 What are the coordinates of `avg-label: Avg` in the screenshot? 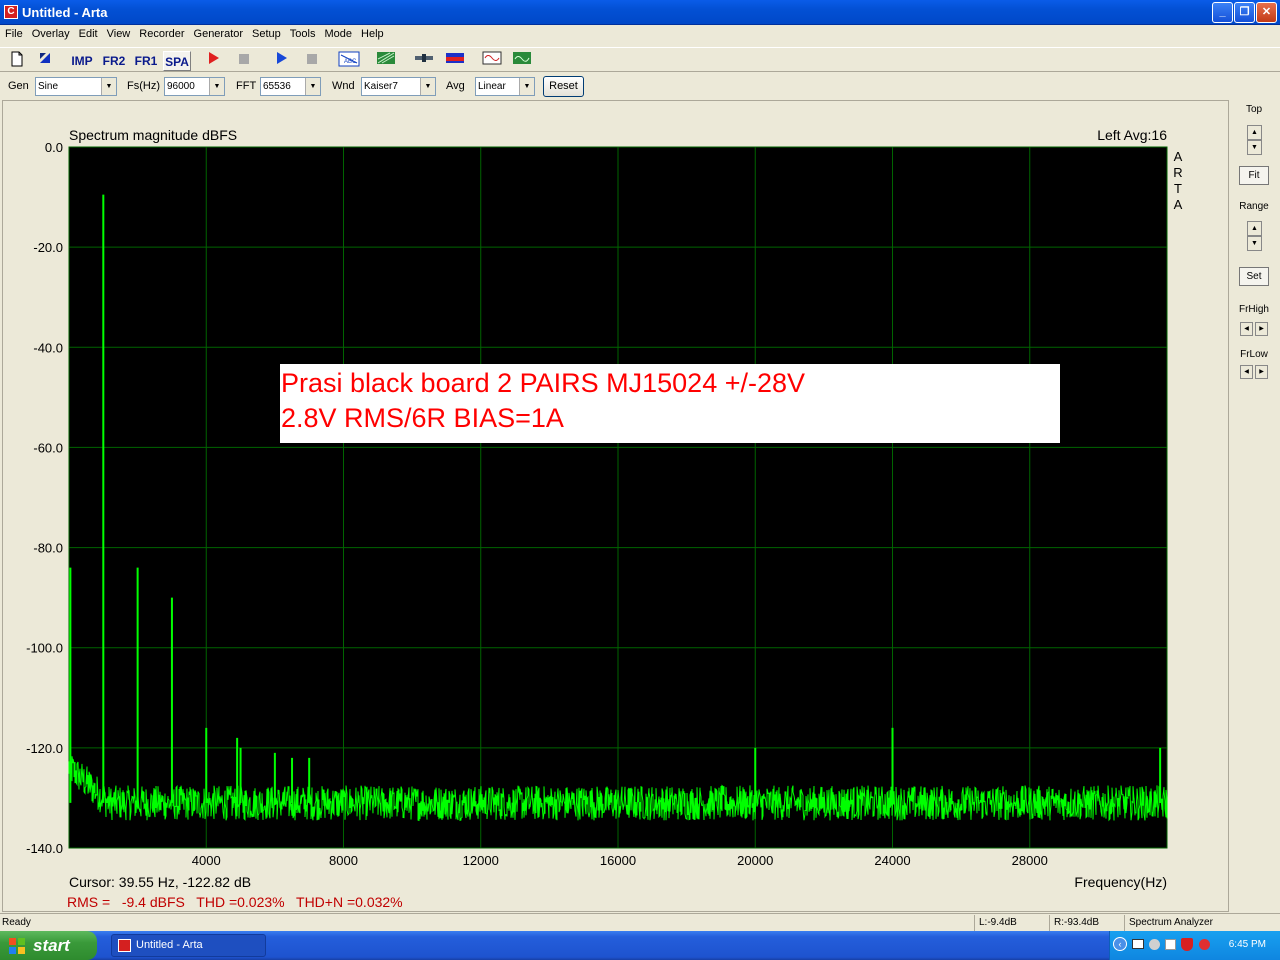 It's located at (455, 86).